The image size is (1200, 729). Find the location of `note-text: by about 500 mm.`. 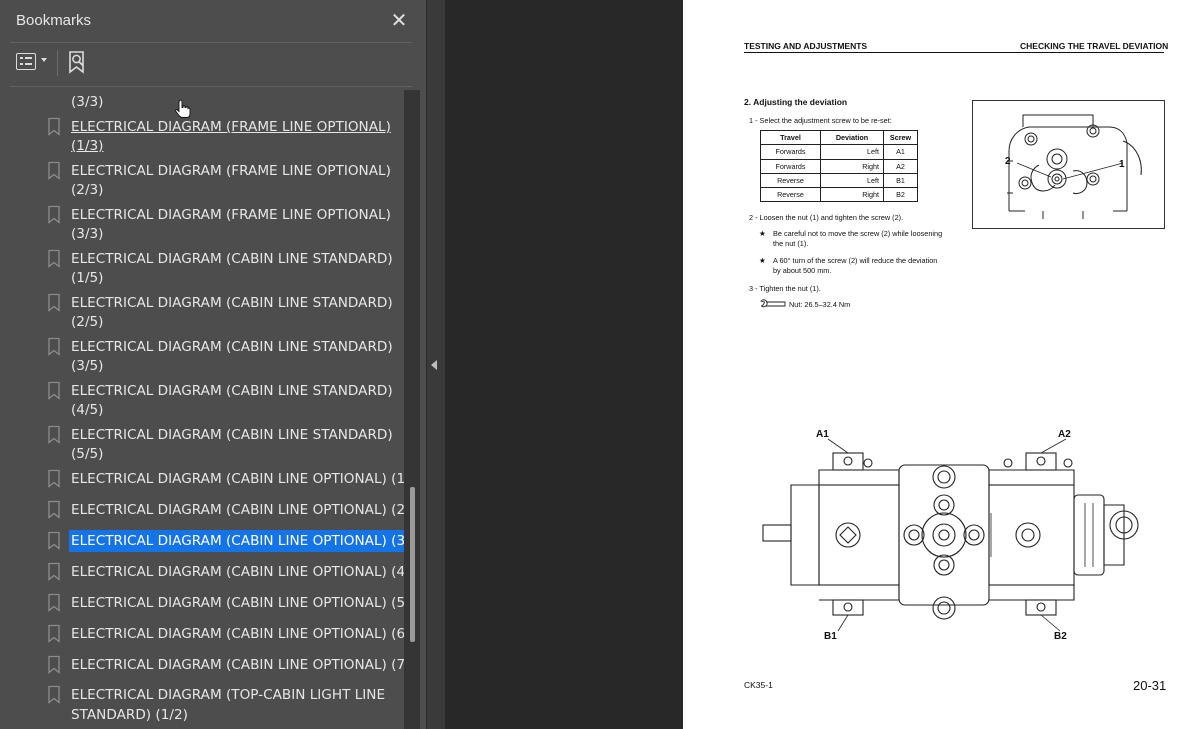

note-text: by about 500 mm. is located at coordinates (802, 270).